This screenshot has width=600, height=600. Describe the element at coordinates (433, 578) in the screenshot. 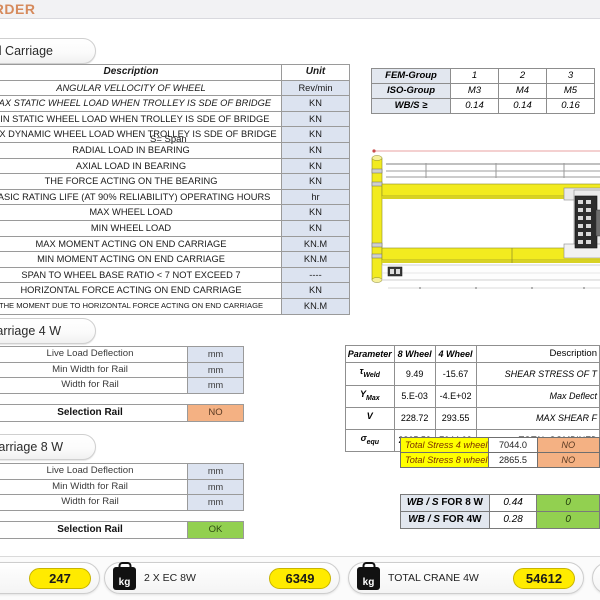

I see `bottom-item-label: TOTAL CRANE 4W` at that location.